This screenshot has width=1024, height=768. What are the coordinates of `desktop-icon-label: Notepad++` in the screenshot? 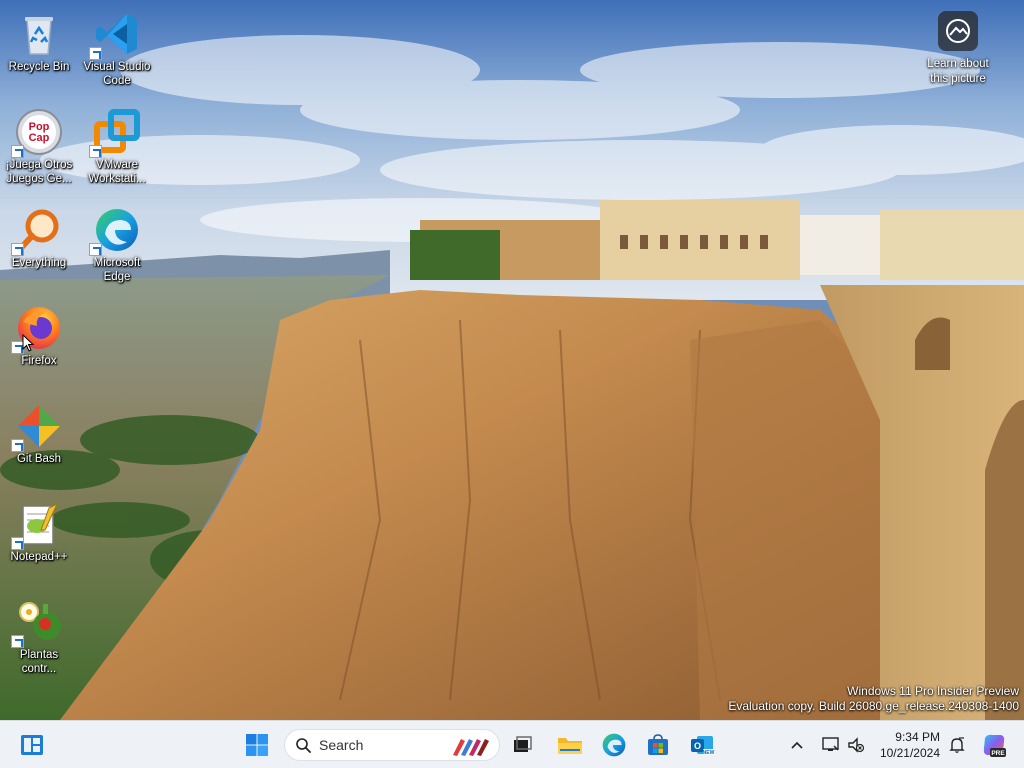 It's located at (39, 557).